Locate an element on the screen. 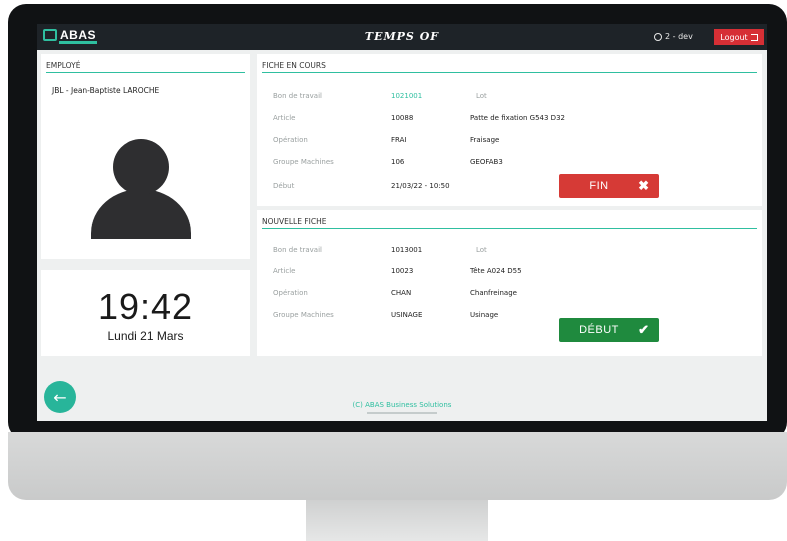 This screenshot has width=787, height=541. row-value: CHAN is located at coordinates (401, 293).